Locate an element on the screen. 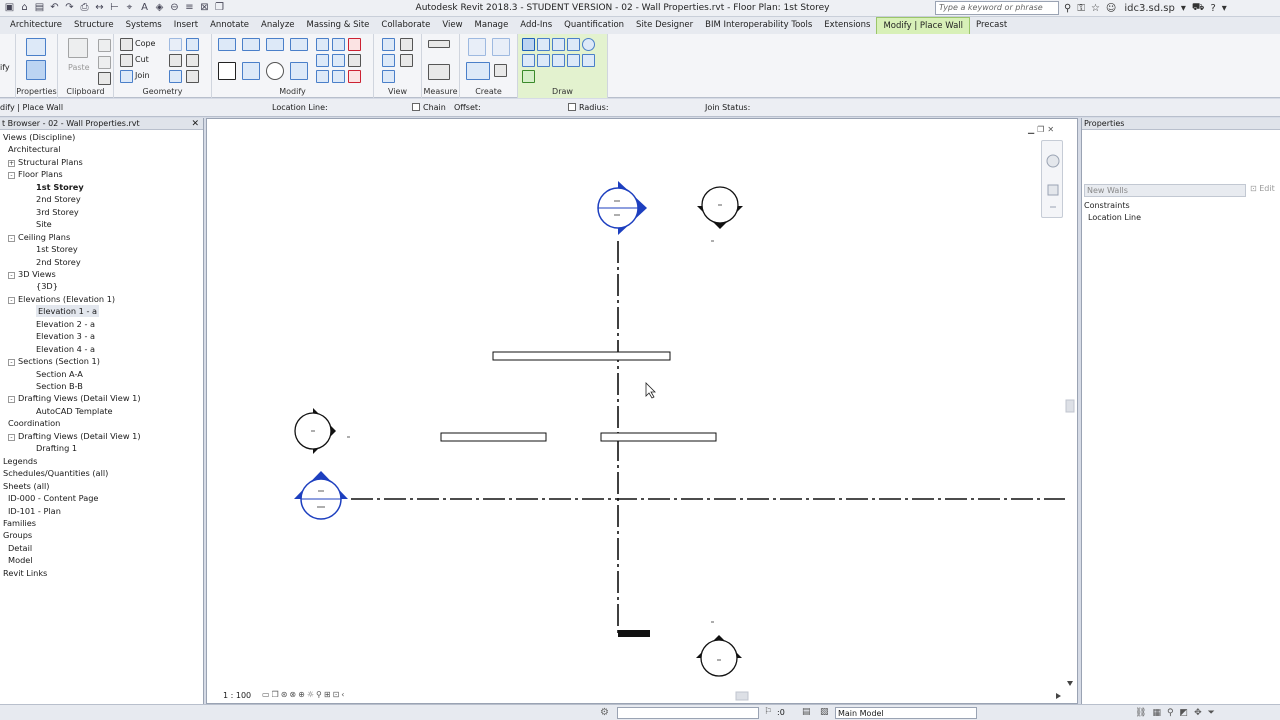  pick-lines-icon is located at coordinates (588, 60).